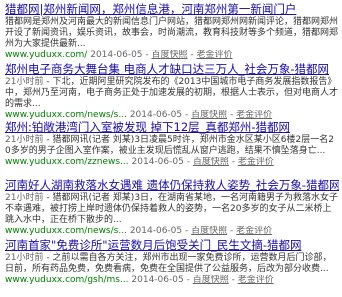 The width and height of the screenshot is (342, 297). Describe the element at coordinates (172, 127) in the screenshot. I see `result-title-link: 郑州:铂敞港湾门入室被发现 掉下12层_真都郑州-猎都网` at that location.